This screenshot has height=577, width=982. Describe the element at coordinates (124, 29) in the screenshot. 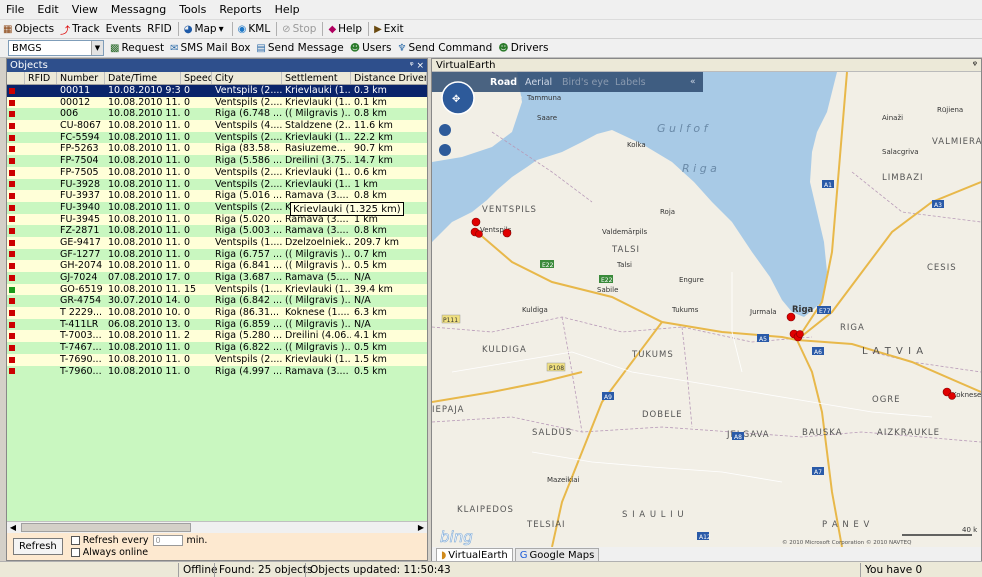

I see `events-button: Events` at that location.